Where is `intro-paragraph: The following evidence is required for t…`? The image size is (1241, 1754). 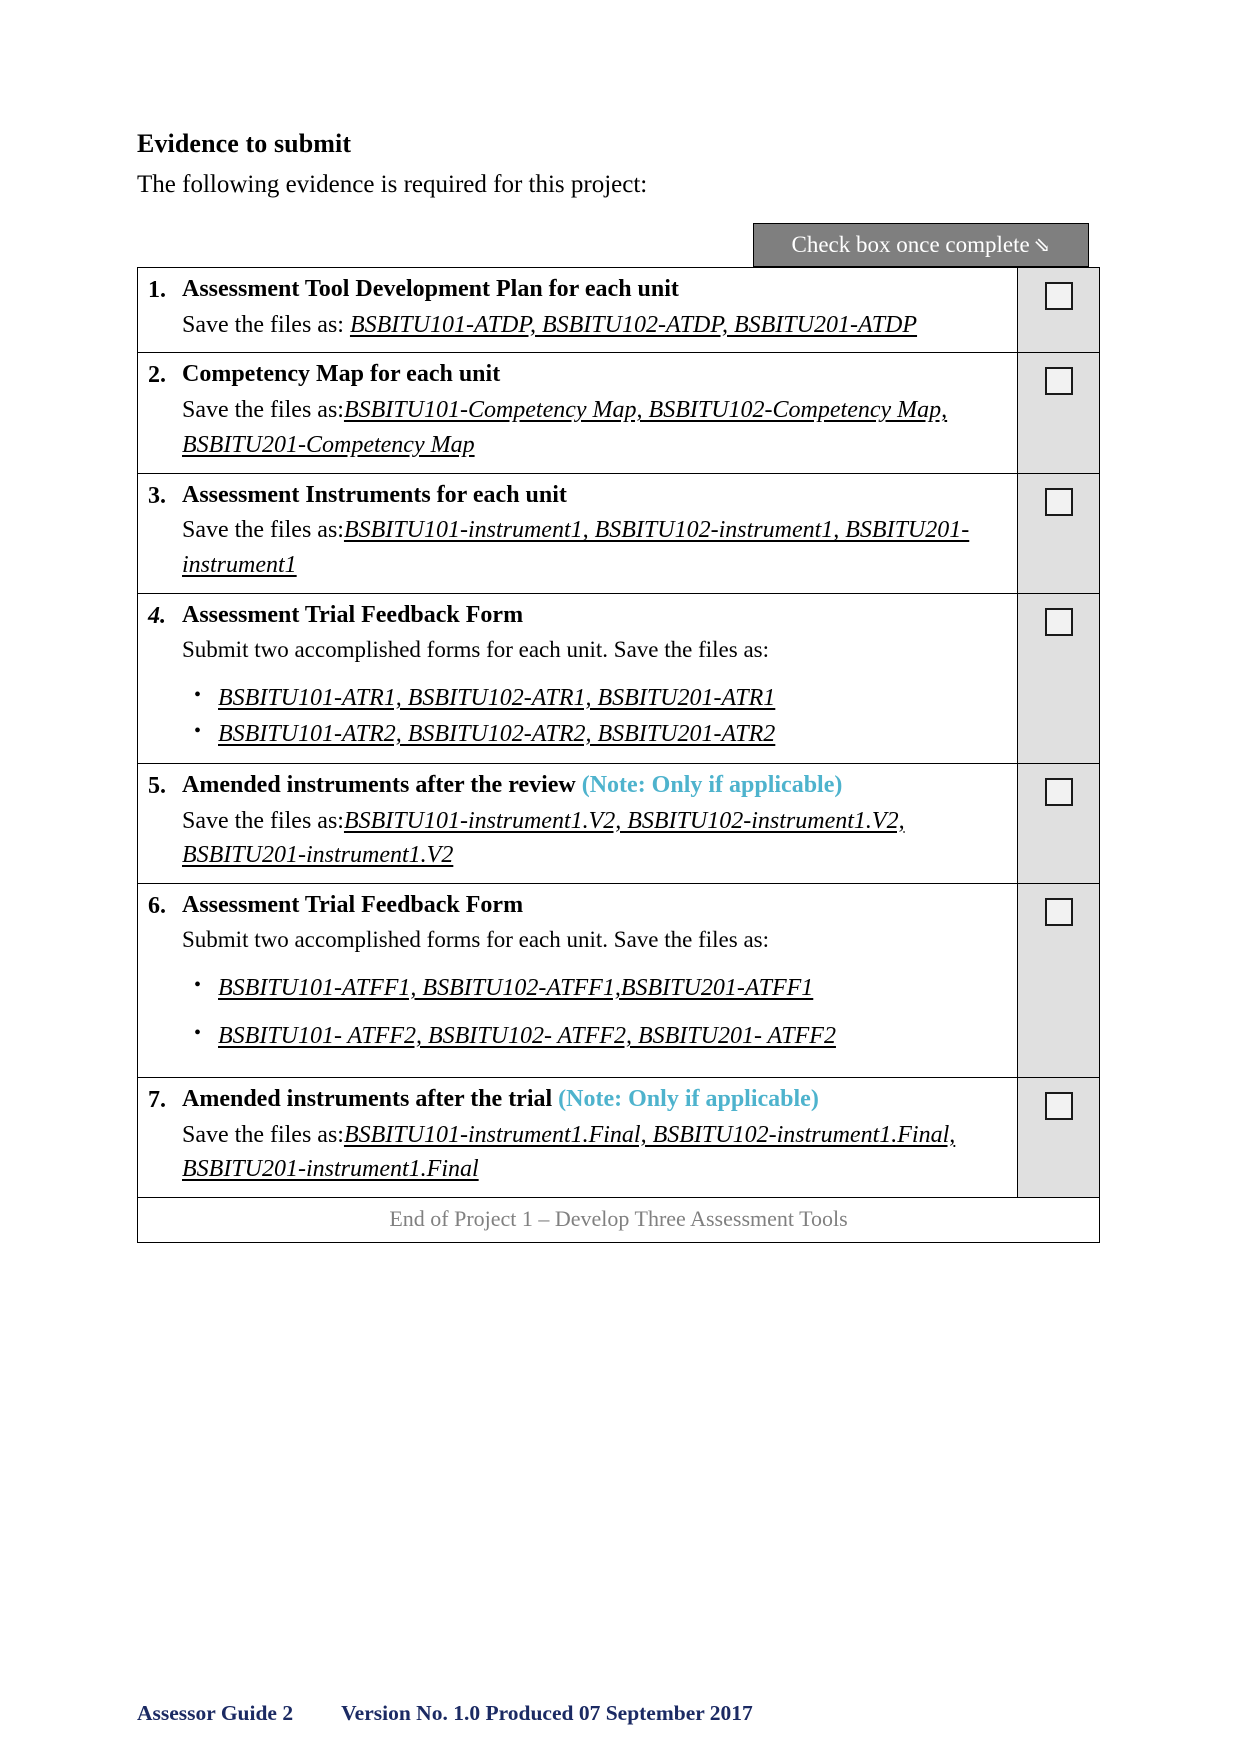
intro-paragraph: The following evidence is required for t… is located at coordinates (392, 184).